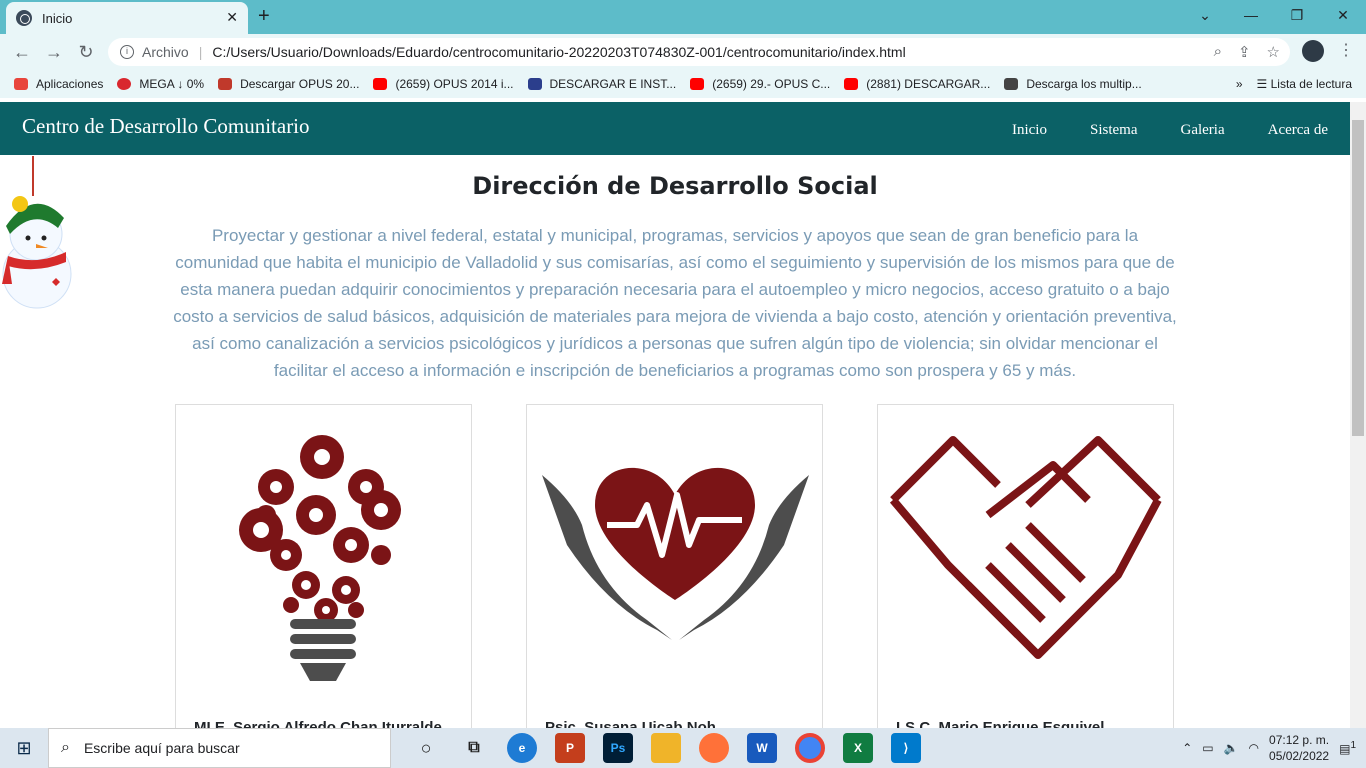 The image size is (1366, 768). Describe the element at coordinates (1254, 748) in the screenshot. I see `wifi-icon: ◠` at that location.